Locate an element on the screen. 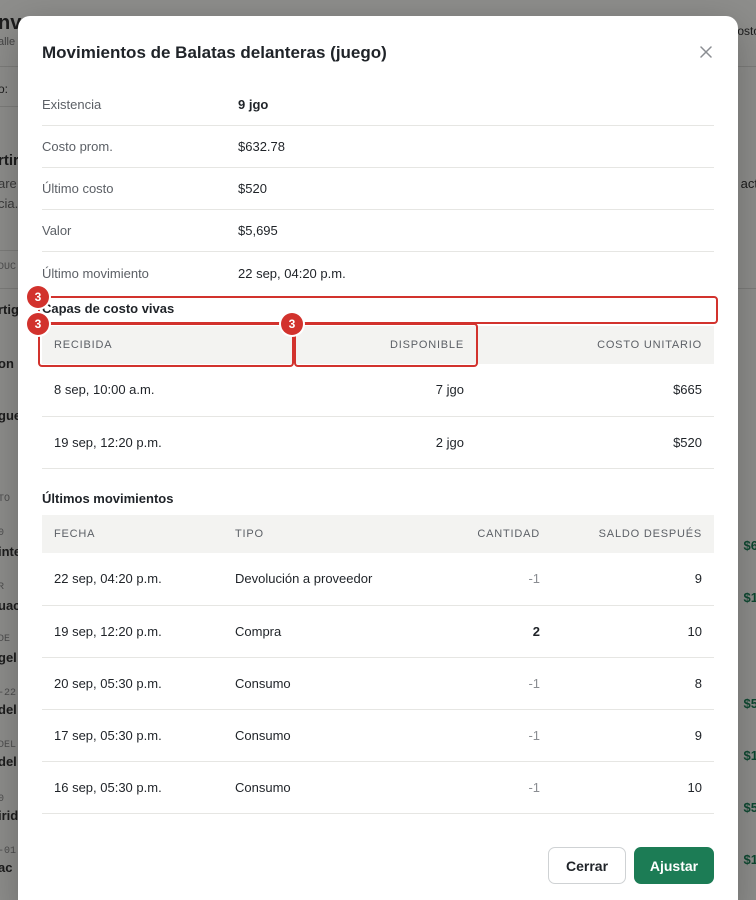  movement-date: 16 sep, 05:30 p.m. is located at coordinates (132, 787).